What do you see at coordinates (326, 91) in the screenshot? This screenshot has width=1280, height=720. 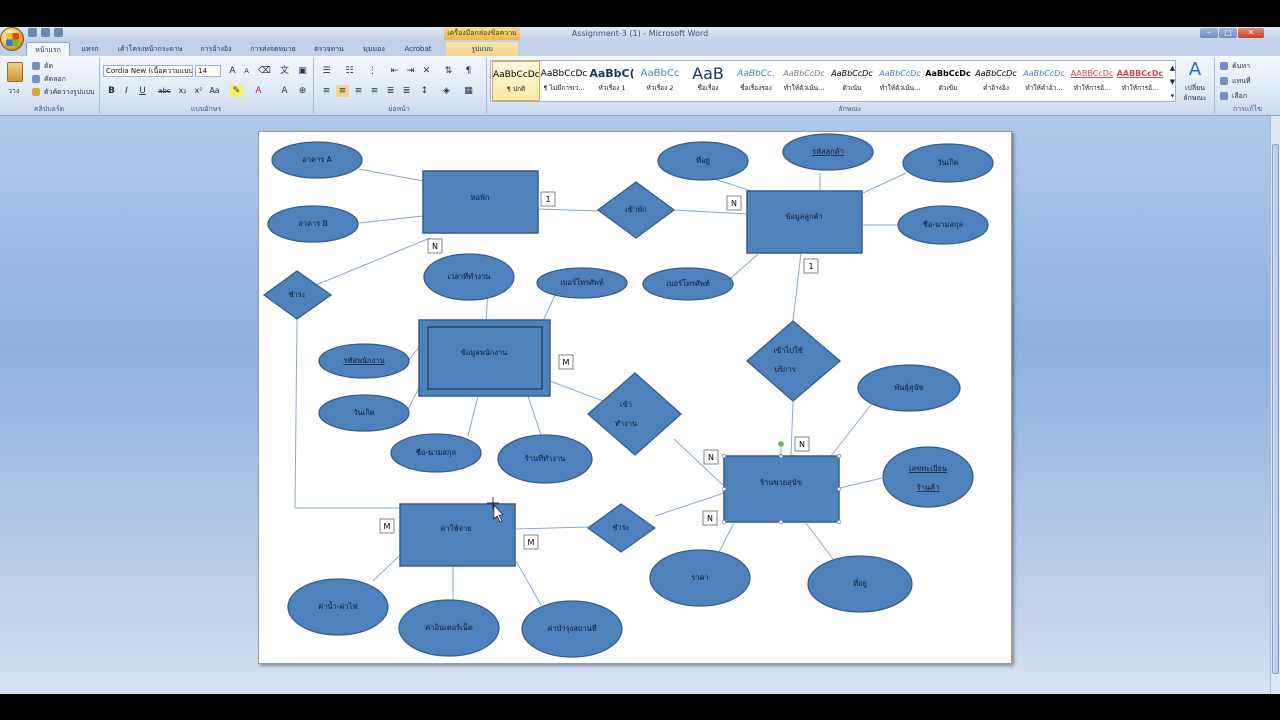 I see `align-left-icon: ≡` at bounding box center [326, 91].